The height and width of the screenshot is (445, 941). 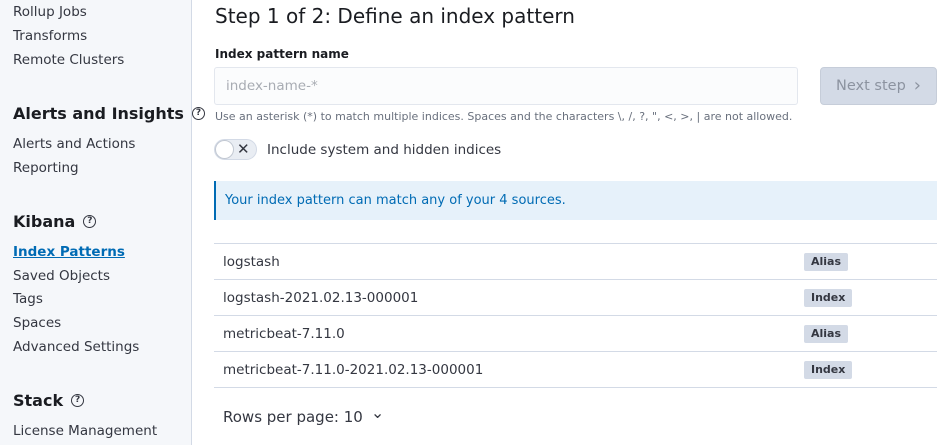 I want to click on sidebar-item-index-patterns: Index Patterns, so click(x=69, y=252).